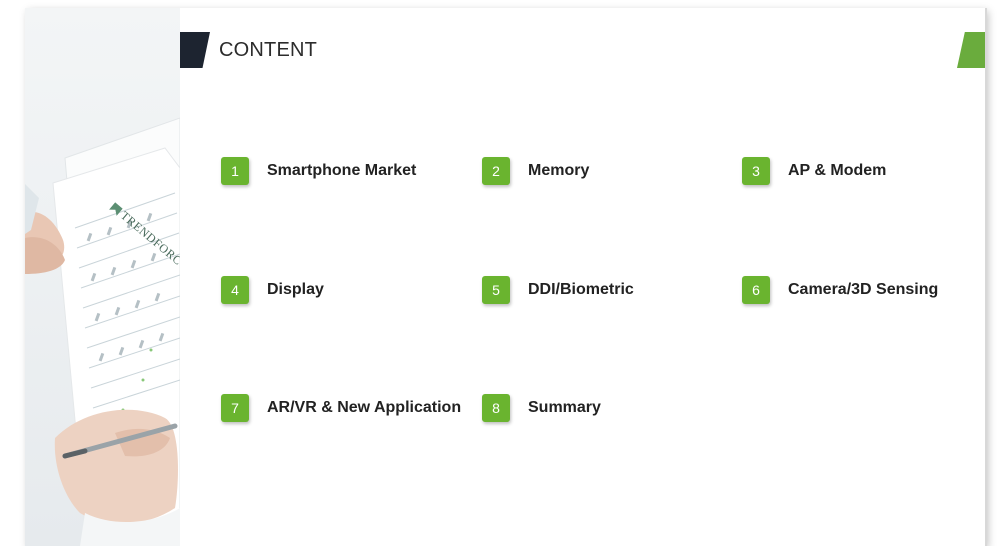  I want to click on agenda-label: Camera/3D Sensing, so click(863, 289).